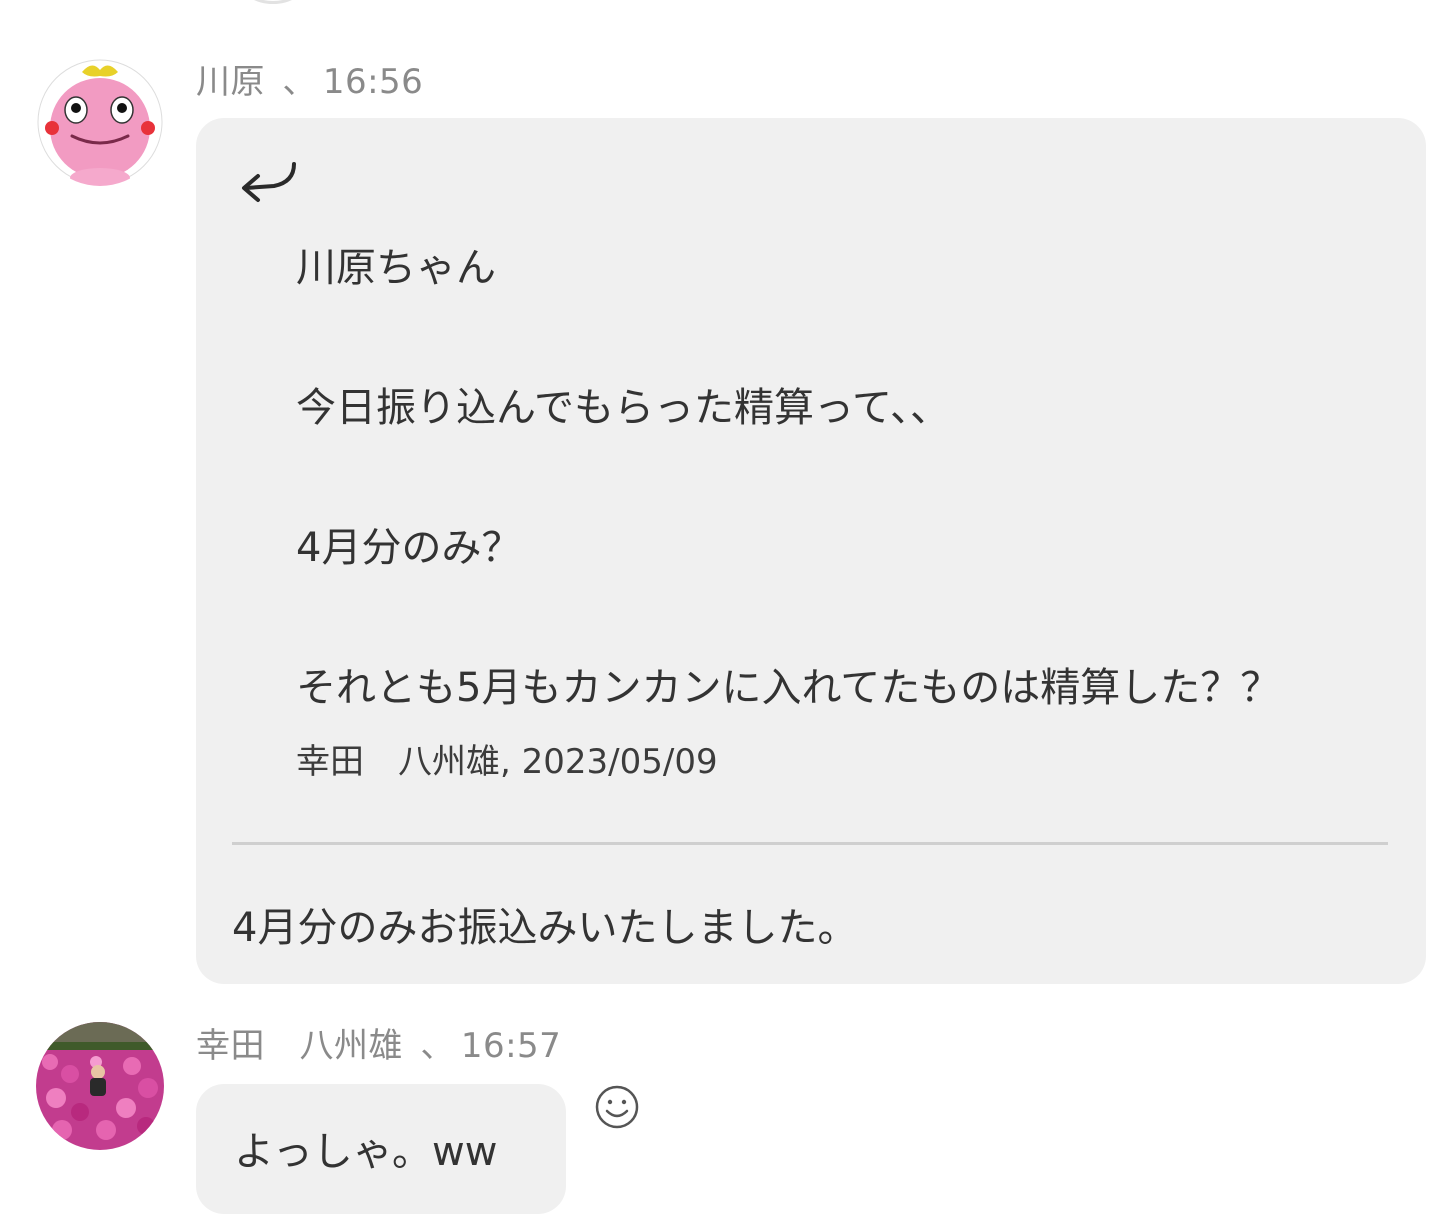 The height and width of the screenshot is (1214, 1440). What do you see at coordinates (623, 408) in the screenshot?
I see `quoted-line: 今日振り込んでもらった精算って、、` at bounding box center [623, 408].